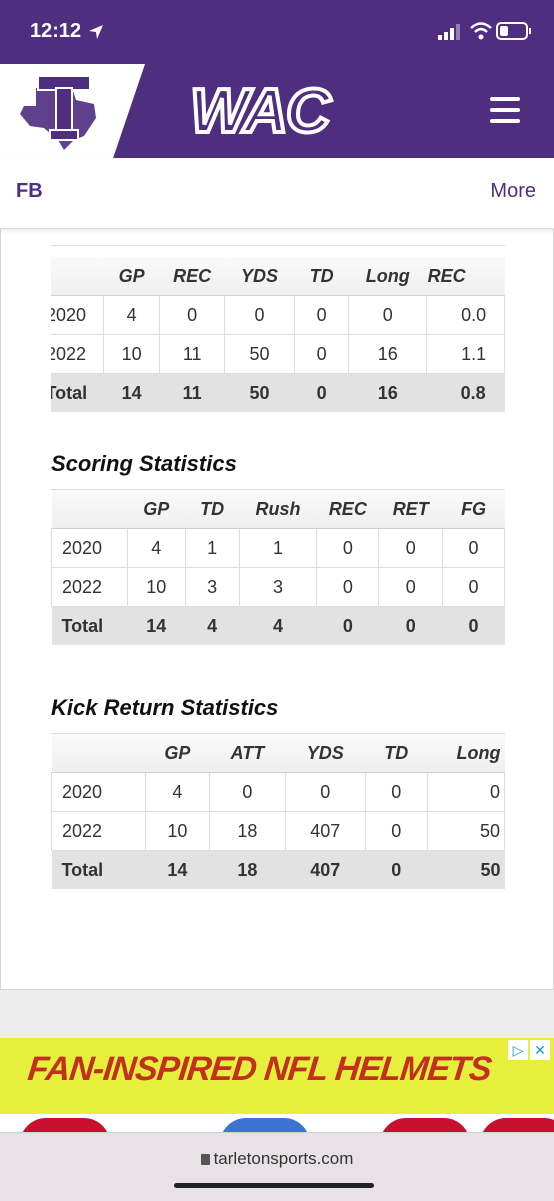 The width and height of the screenshot is (554, 1201). Describe the element at coordinates (192, 392) in the screenshot. I see `table-cell: 11` at that location.